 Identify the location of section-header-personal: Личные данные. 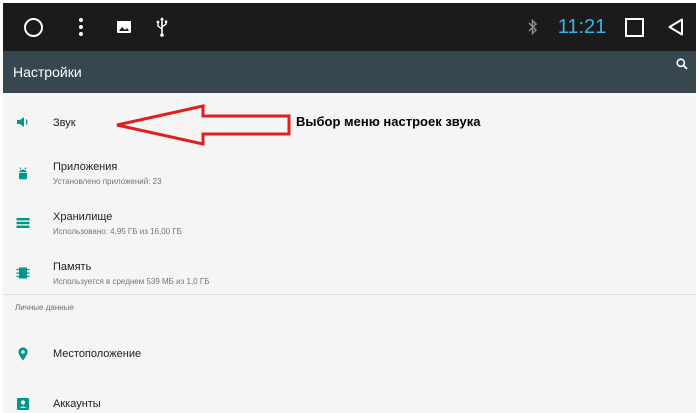
(44, 307).